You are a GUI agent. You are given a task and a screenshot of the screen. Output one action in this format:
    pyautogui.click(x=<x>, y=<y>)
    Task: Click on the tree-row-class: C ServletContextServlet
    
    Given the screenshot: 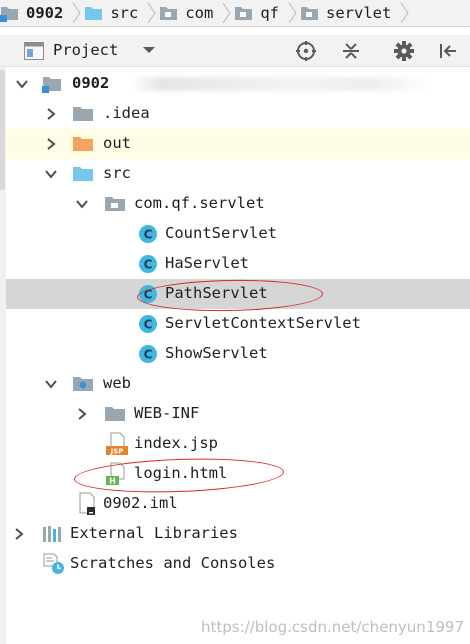 What is the action you would take?
    pyautogui.click(x=238, y=324)
    